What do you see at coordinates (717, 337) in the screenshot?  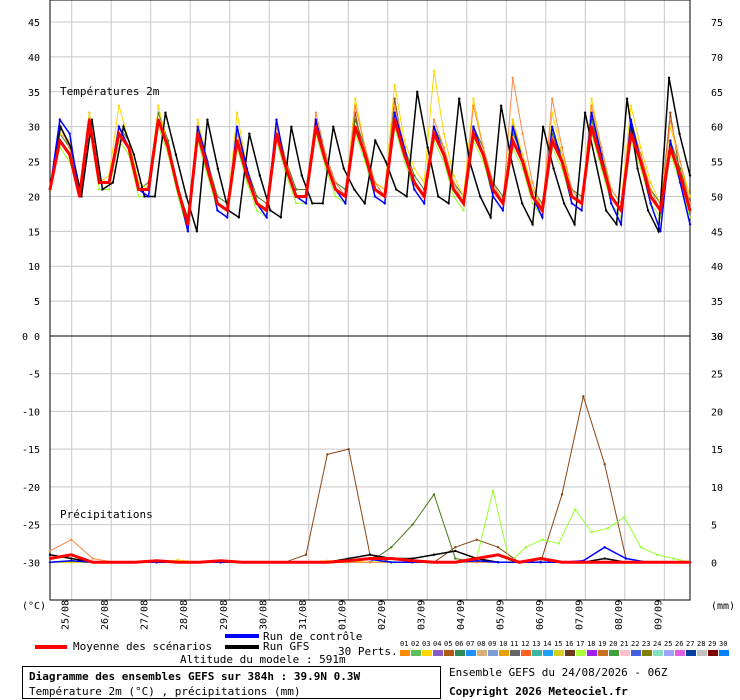 I see `y-right-tick-label: 30` at bounding box center [717, 337].